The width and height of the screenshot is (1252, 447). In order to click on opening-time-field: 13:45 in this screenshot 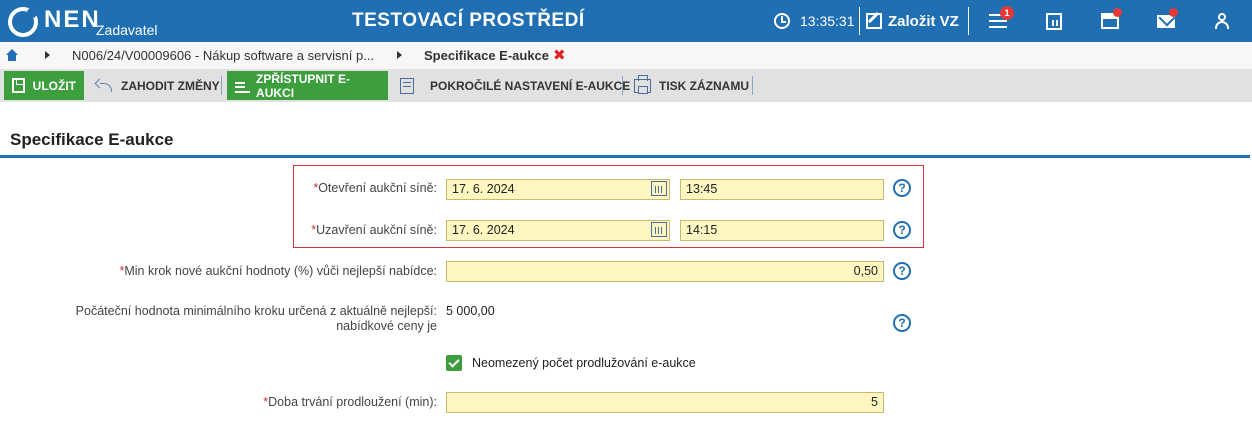, I will do `click(782, 189)`.